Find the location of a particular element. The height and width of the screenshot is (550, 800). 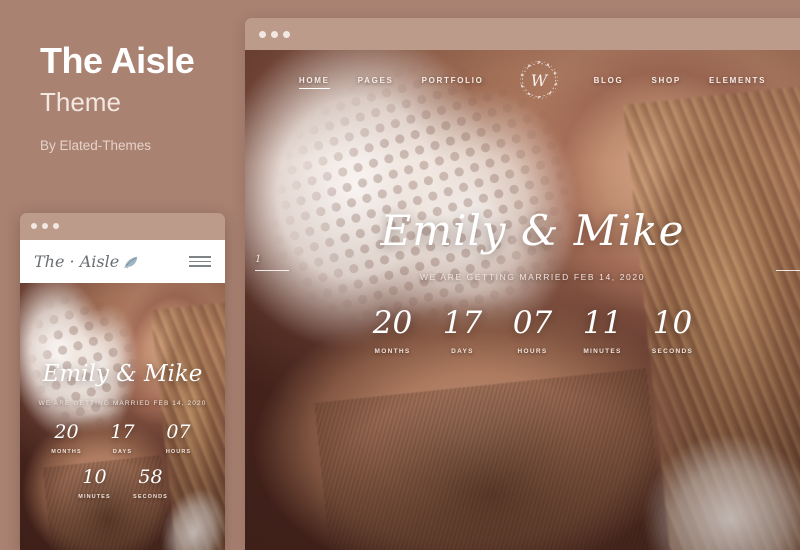

hamburger-menu-icon is located at coordinates (200, 261).